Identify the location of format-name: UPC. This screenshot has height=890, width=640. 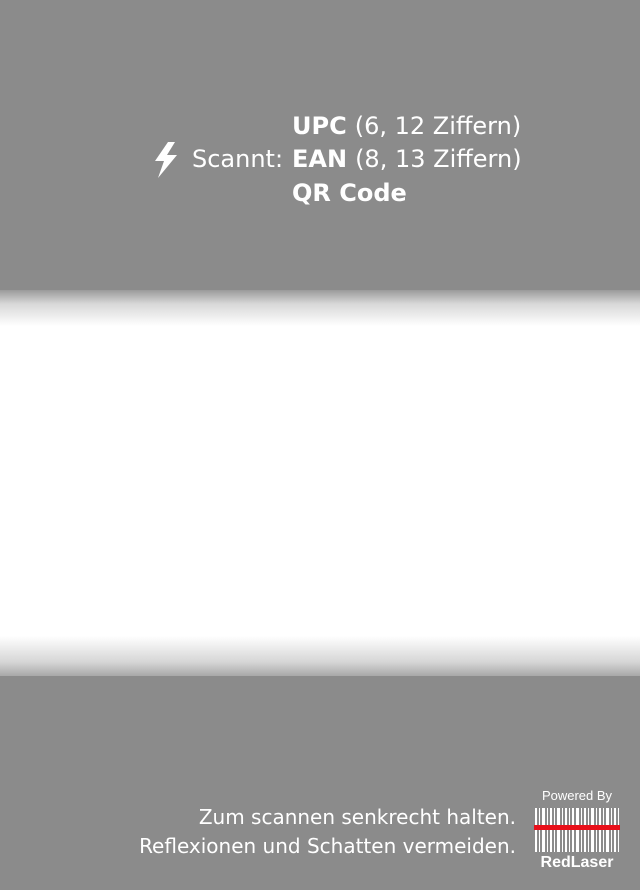
(319, 126).